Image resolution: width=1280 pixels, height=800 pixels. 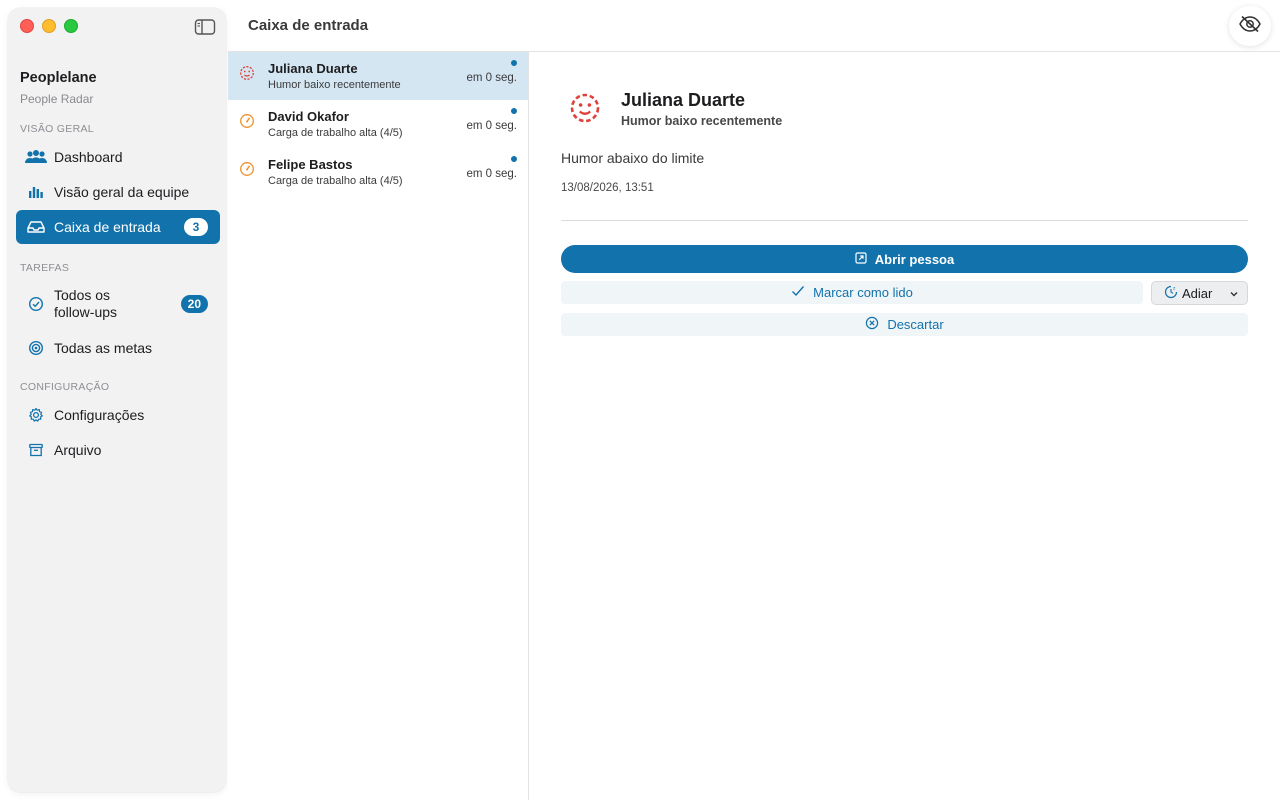 I want to click on sidebar-item-label: Dashboard, so click(x=88, y=157).